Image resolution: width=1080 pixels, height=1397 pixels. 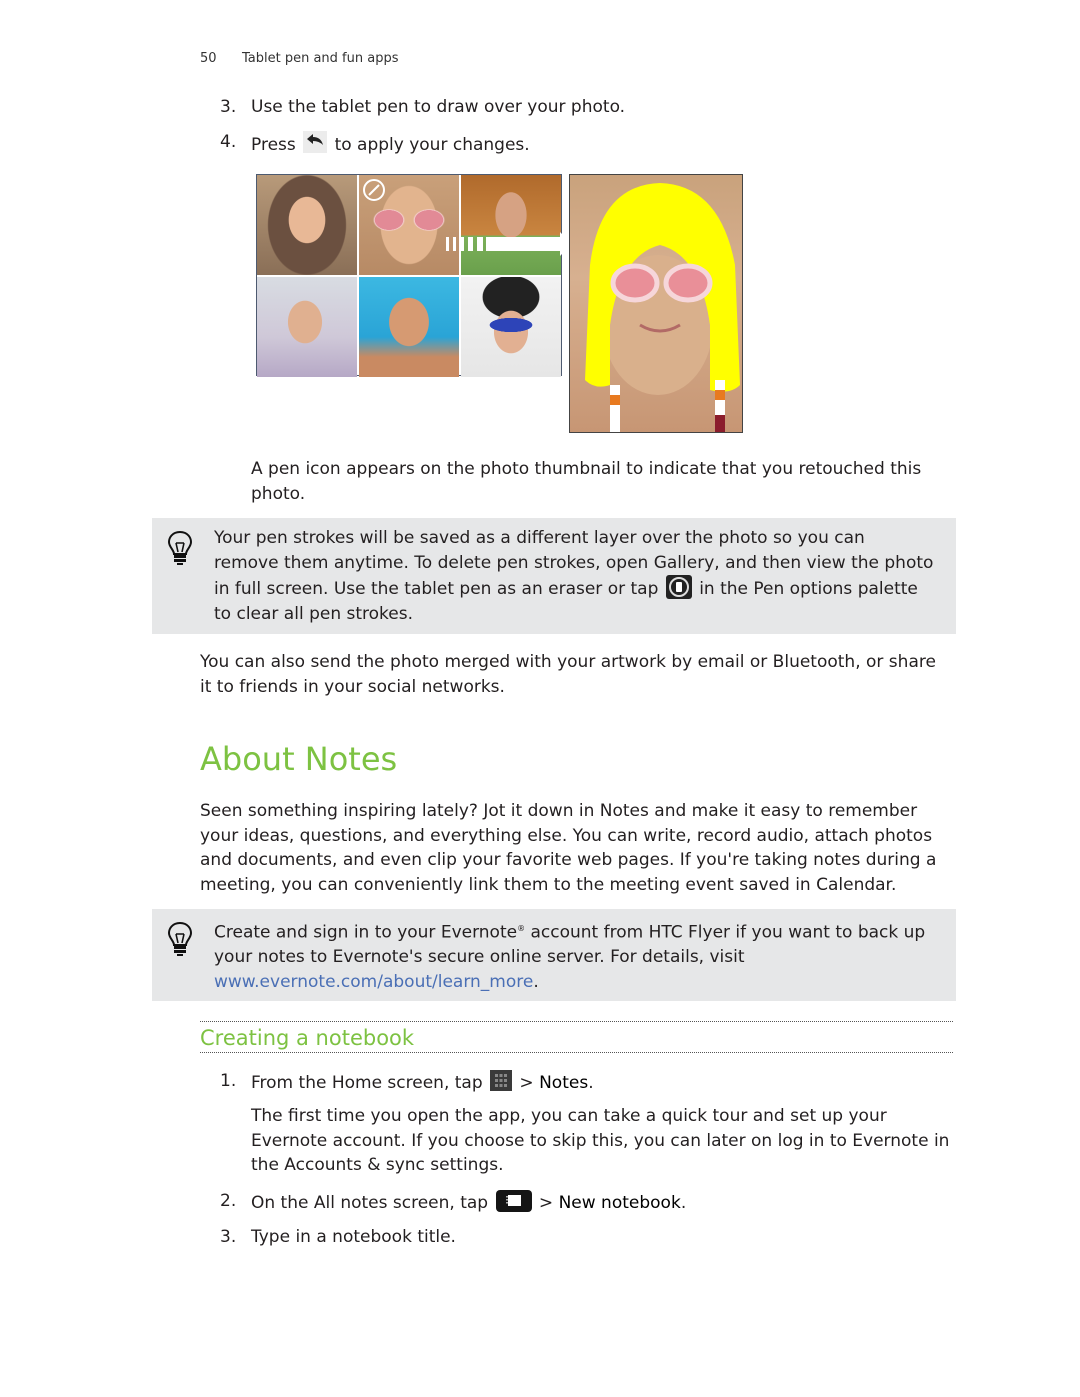 What do you see at coordinates (509, 244) in the screenshot?
I see `right-arrow-icon` at bounding box center [509, 244].